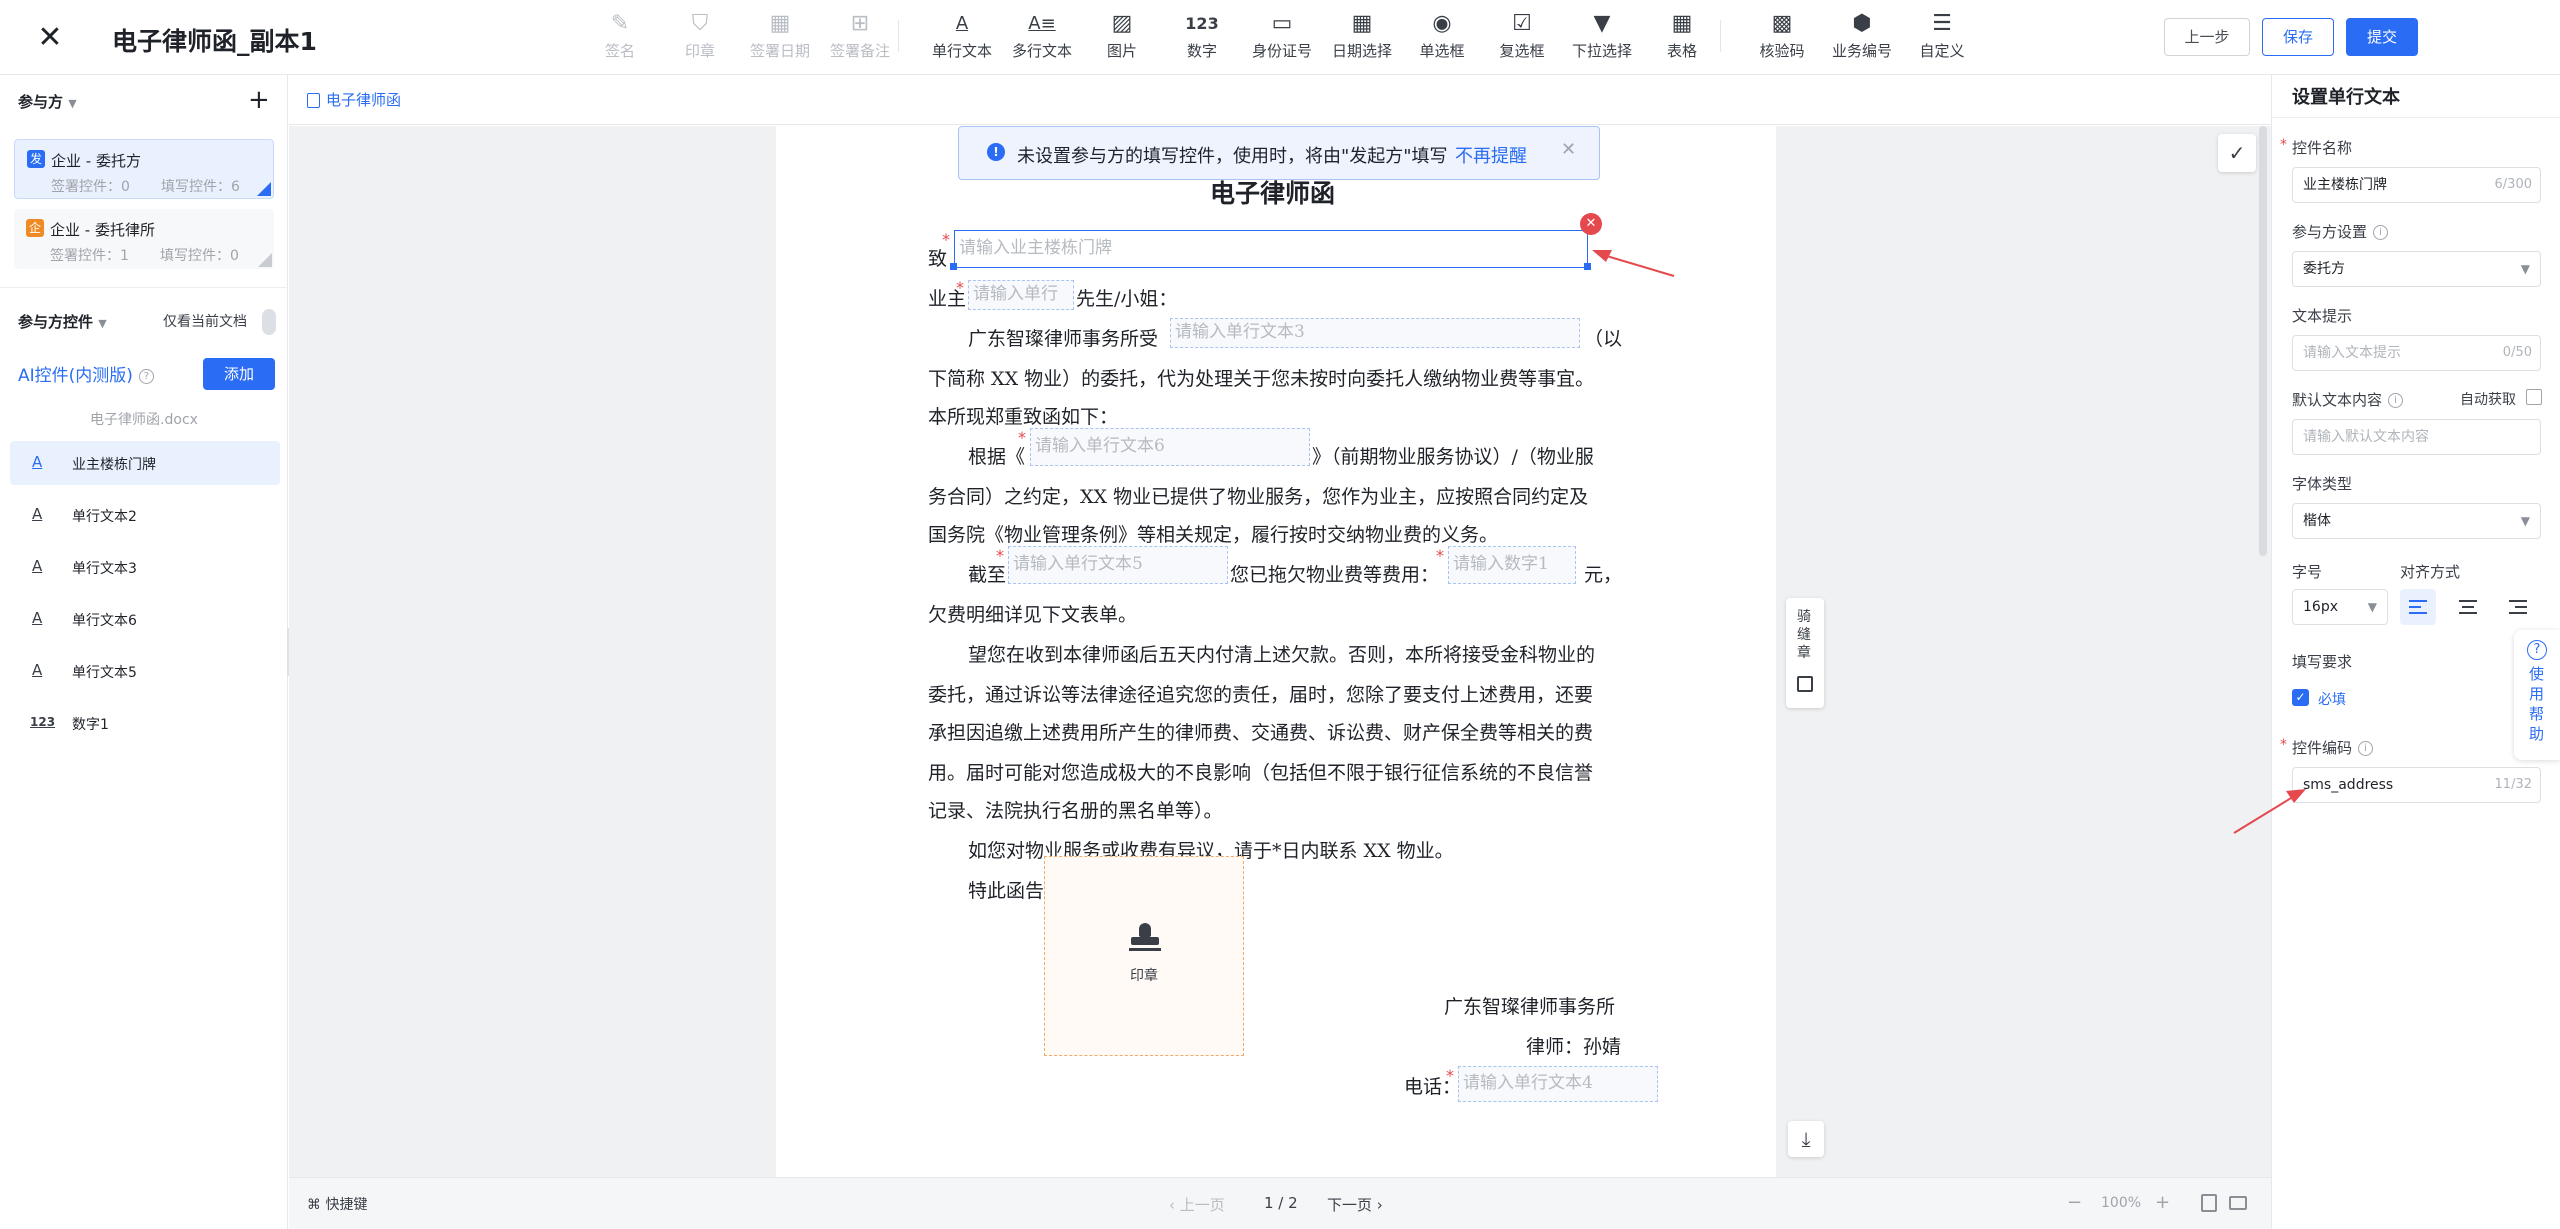 The image size is (2560, 1229). I want to click on help-label: 使用帮助, so click(2537, 704).